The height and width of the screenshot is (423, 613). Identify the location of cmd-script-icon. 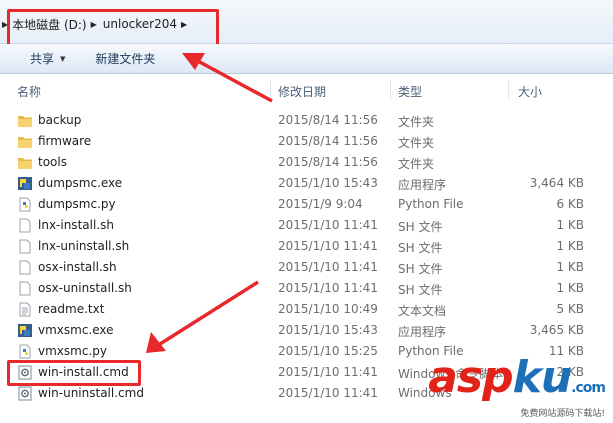
(25, 393).